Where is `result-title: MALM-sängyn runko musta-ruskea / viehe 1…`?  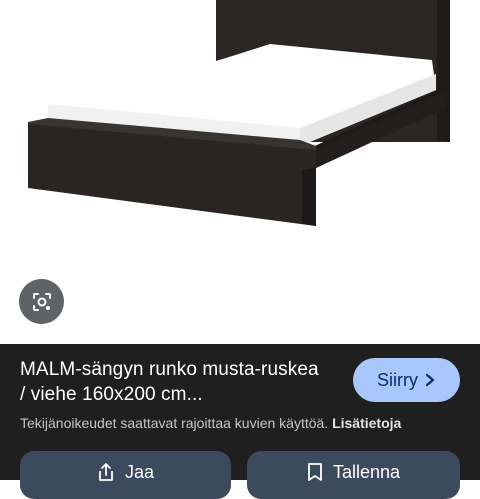 result-title: MALM-sängyn runko musta-ruskea / viehe 1… is located at coordinates (170, 382).